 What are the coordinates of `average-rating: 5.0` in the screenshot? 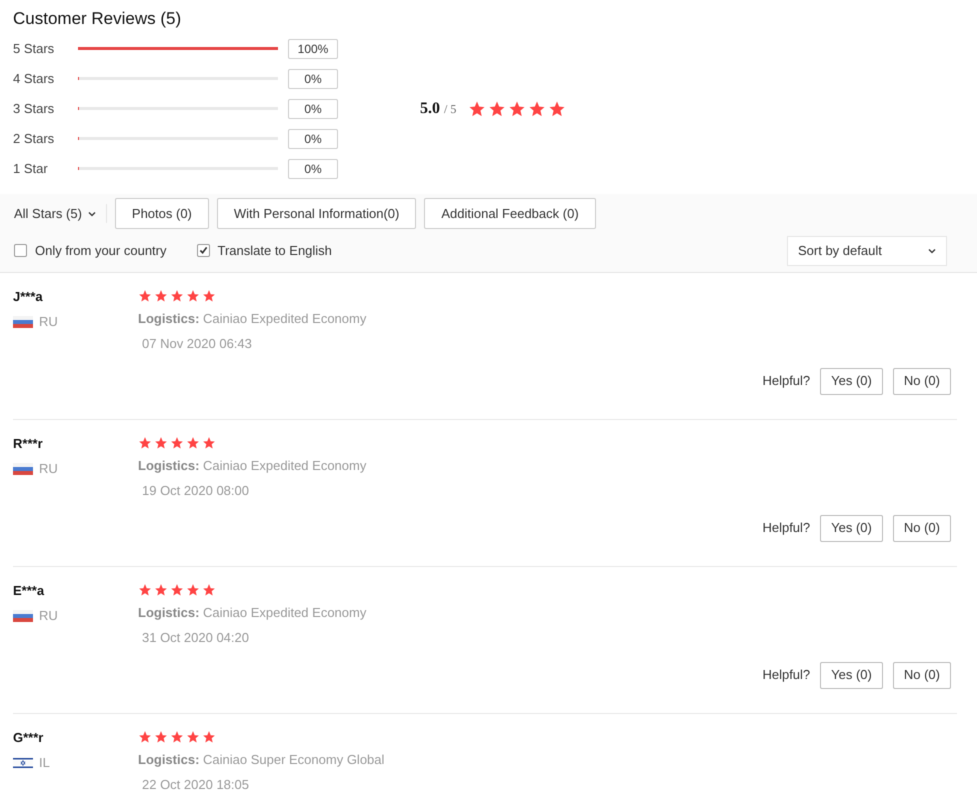 It's located at (430, 108).